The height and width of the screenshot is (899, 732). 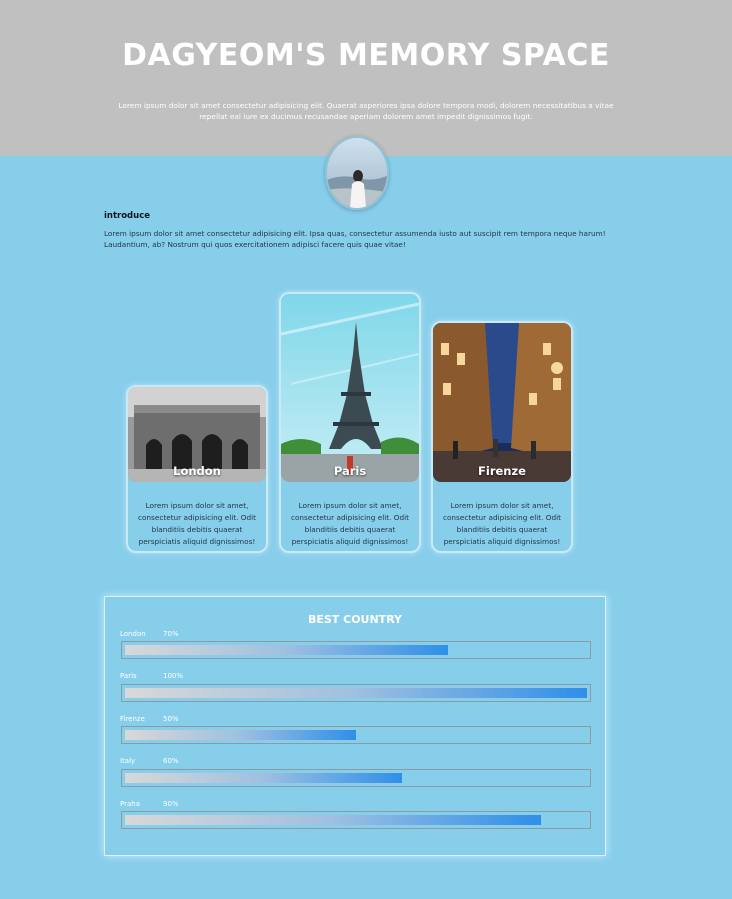 I want to click on card-city-label: Paris, so click(x=350, y=471).